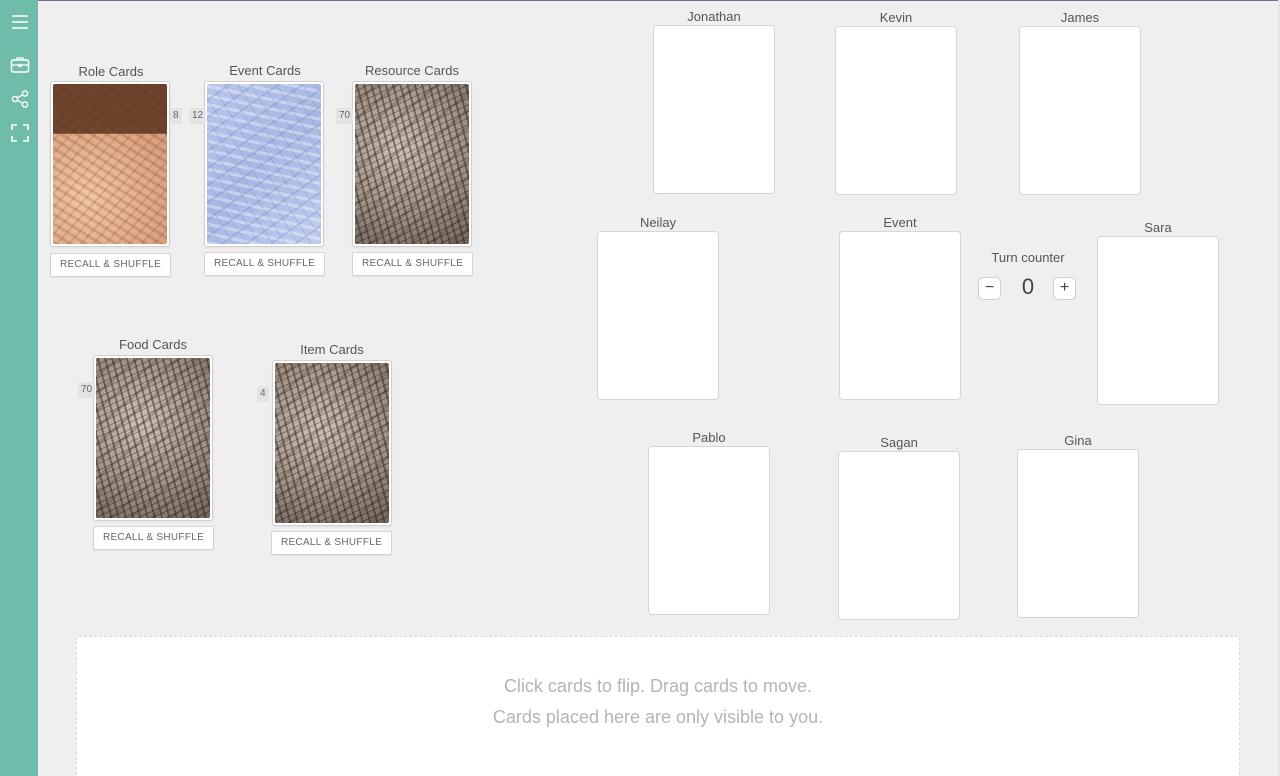 This screenshot has width=1280, height=776. Describe the element at coordinates (263, 394) in the screenshot. I see `deck-count-item: 4` at that location.